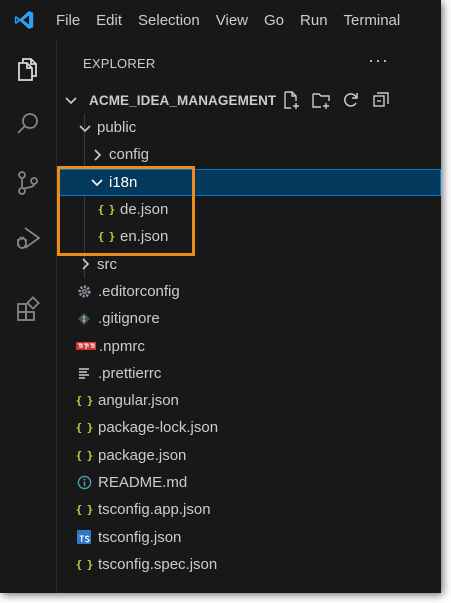  Describe the element at coordinates (249, 400) in the screenshot. I see `tree-file-angular-json: { } angular.json` at that location.